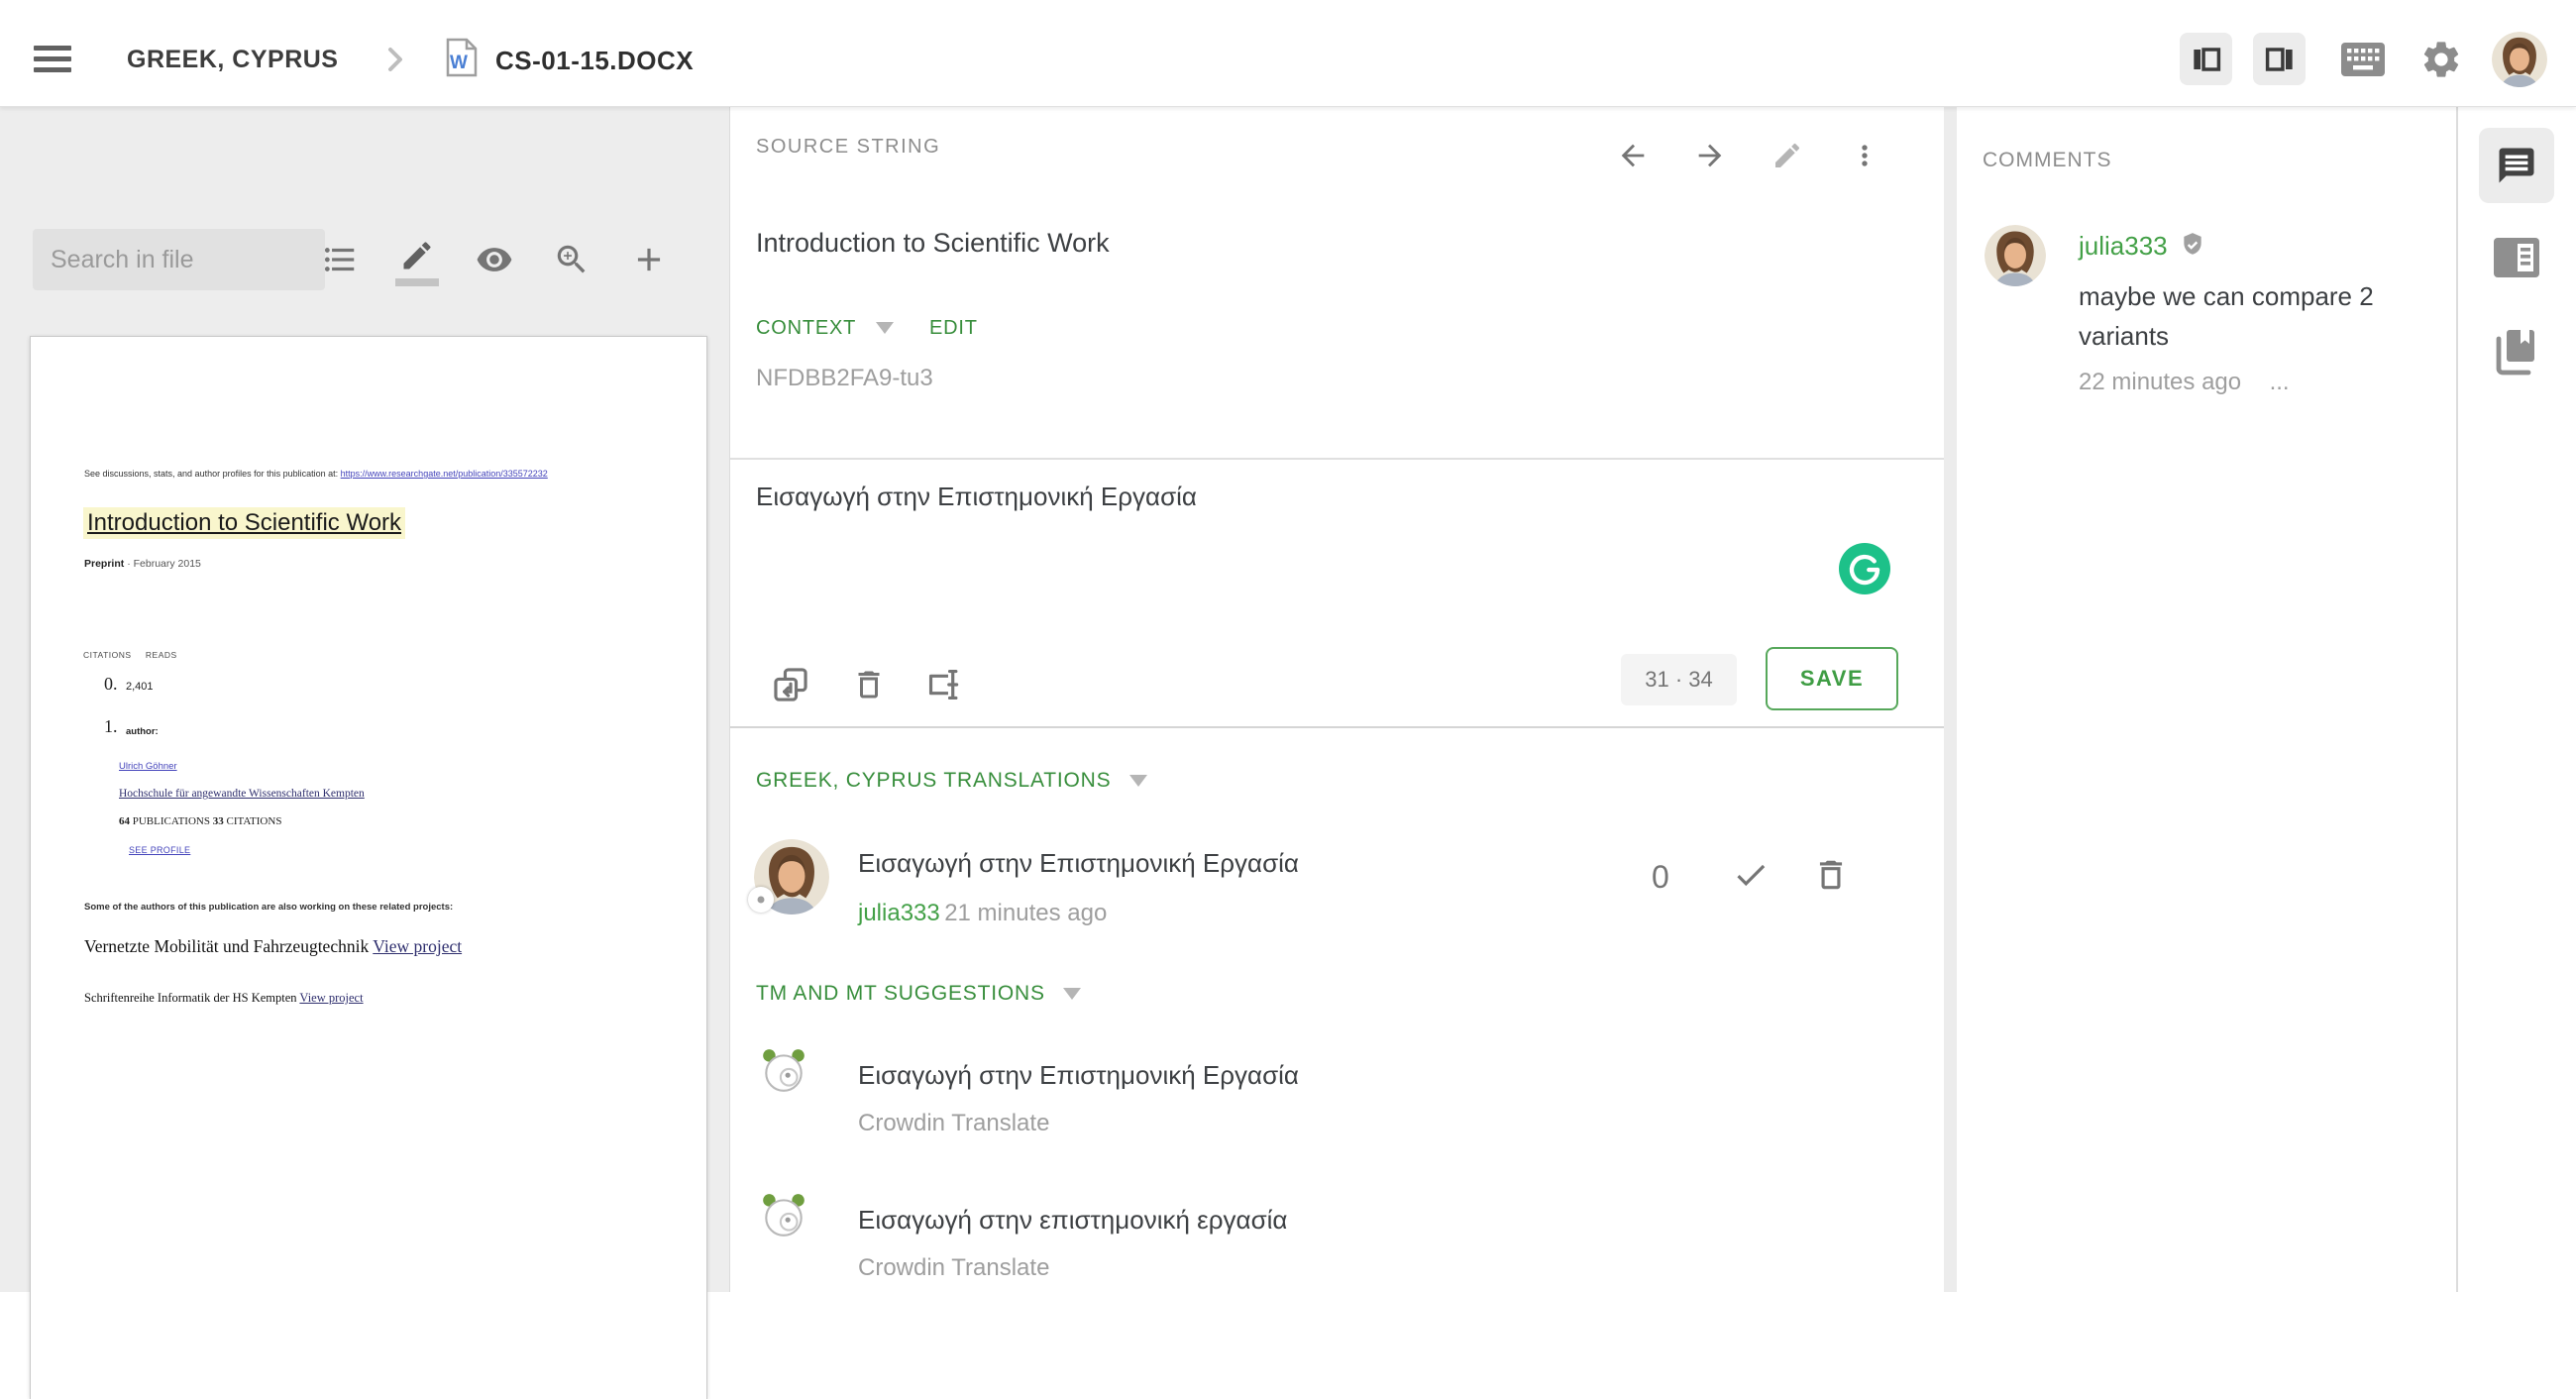 This screenshot has width=2576, height=1399. I want to click on doc-see-profile-link: SEE PROFILE, so click(159, 850).